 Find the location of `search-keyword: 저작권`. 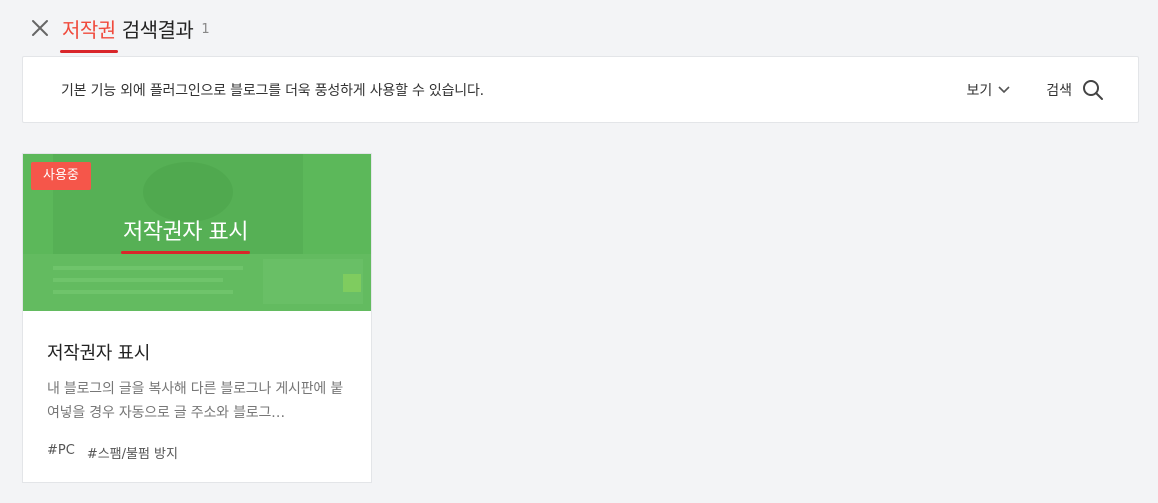

search-keyword: 저작권 is located at coordinates (89, 33).